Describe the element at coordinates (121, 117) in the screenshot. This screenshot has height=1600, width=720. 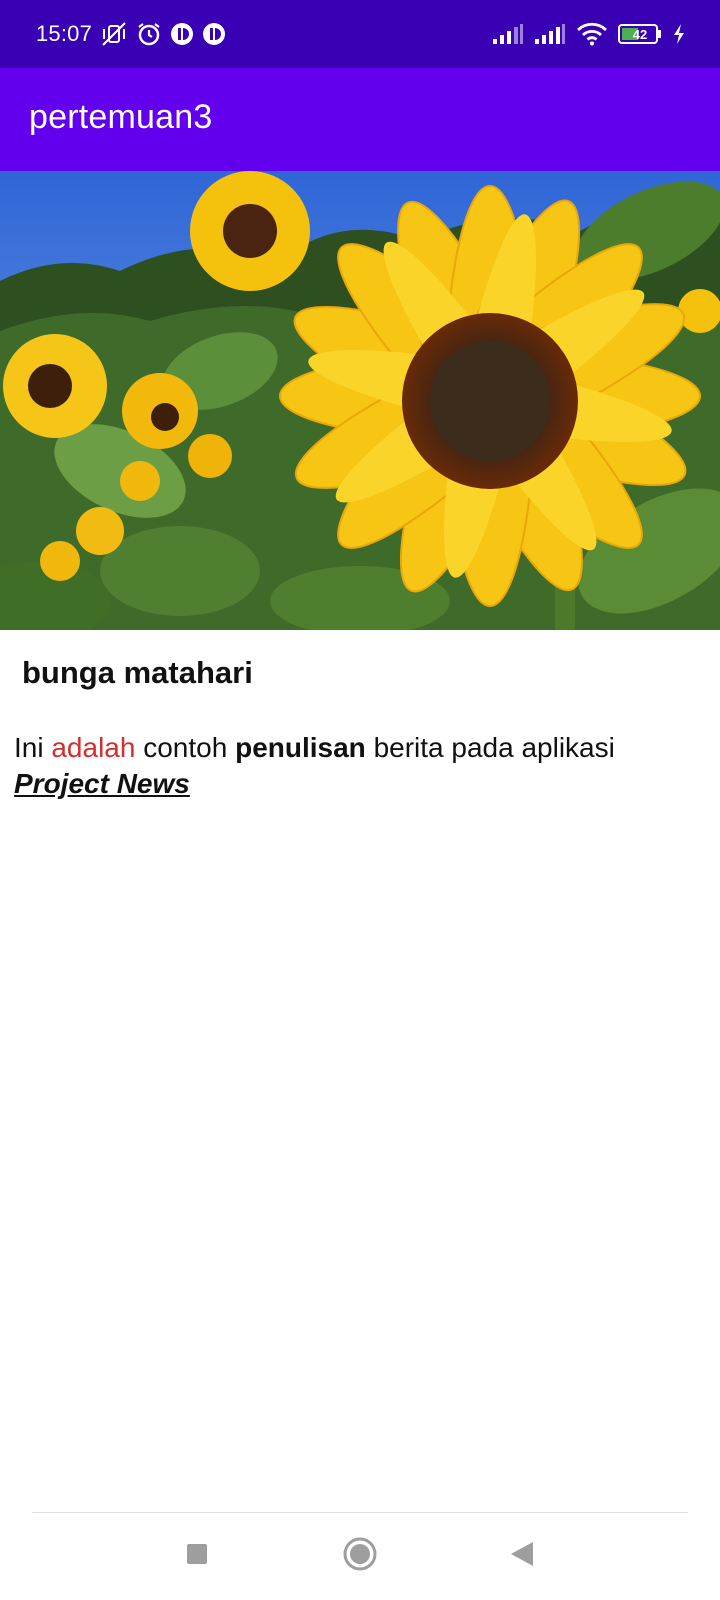
I see `app-title: pertemuan3` at that location.